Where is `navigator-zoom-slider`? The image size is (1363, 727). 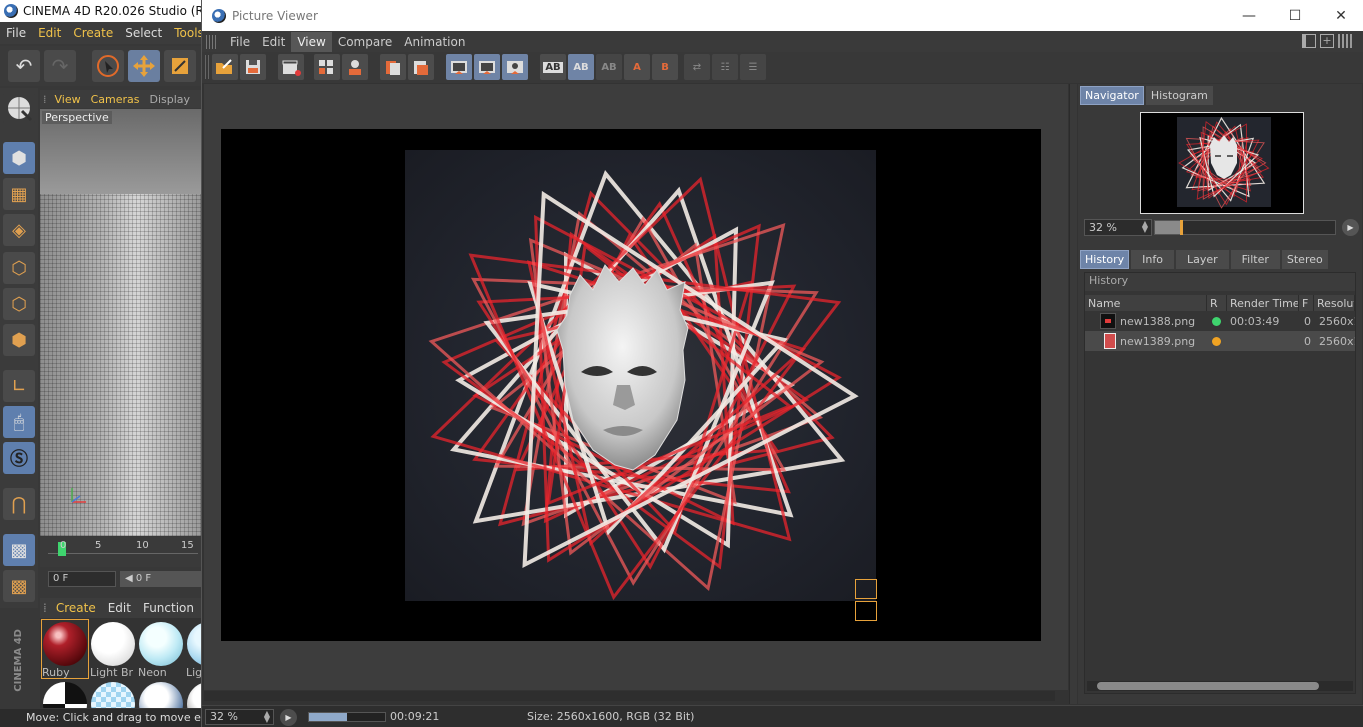 navigator-zoom-slider is located at coordinates (1245, 227).